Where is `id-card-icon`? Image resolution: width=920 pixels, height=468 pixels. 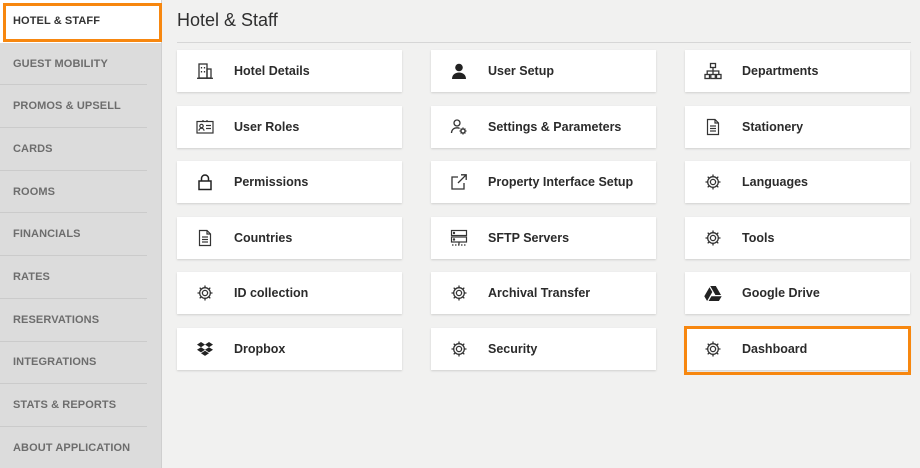
id-card-icon is located at coordinates (205, 127).